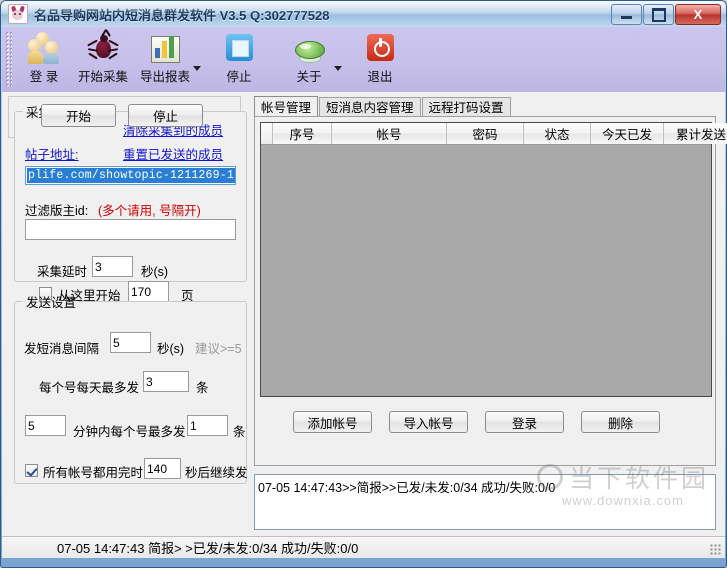 This screenshot has width=727, height=568. Describe the element at coordinates (557, 133) in the screenshot. I see `column-header-status: 状态` at that location.